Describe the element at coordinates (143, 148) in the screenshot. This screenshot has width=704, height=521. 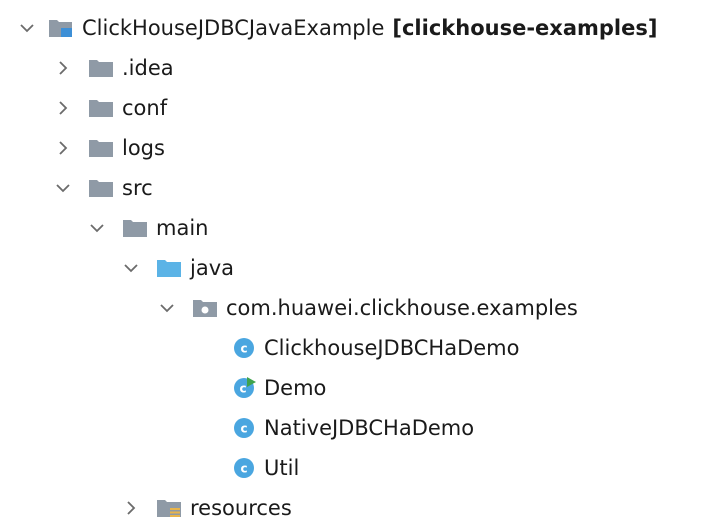
I see `logs-label: logs` at that location.